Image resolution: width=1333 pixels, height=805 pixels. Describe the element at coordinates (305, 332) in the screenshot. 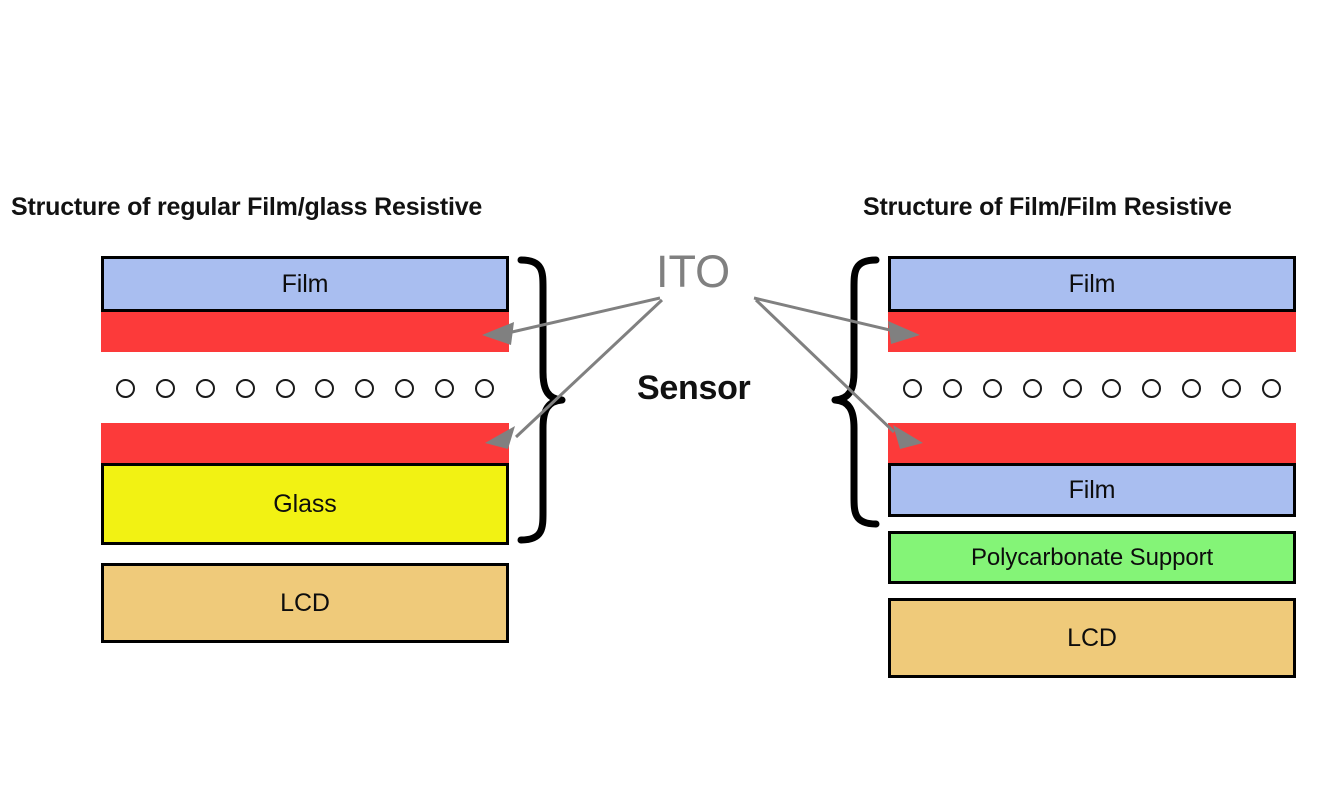

I see `left-layer-ito-top` at that location.